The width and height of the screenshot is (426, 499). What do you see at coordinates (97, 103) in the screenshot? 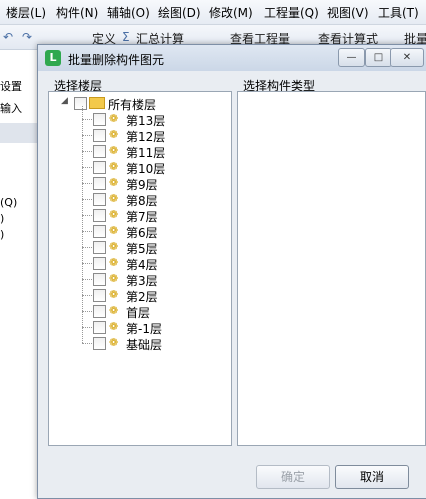
I see `folder-icon` at bounding box center [97, 103].